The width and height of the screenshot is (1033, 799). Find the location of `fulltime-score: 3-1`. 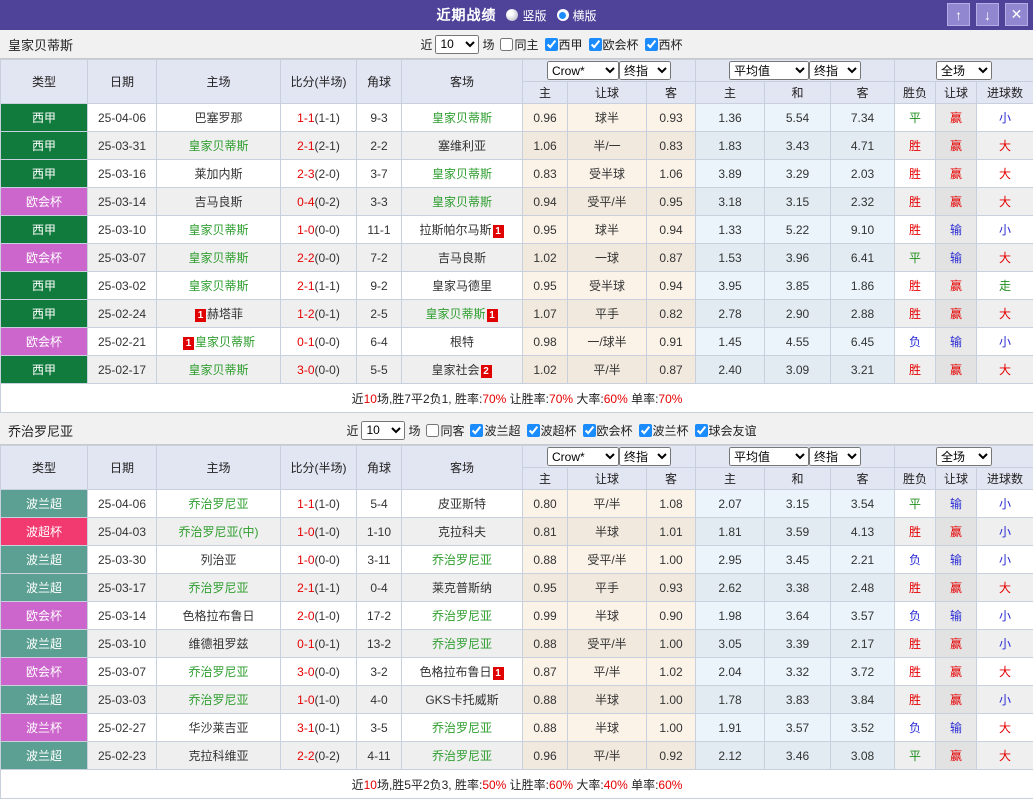

fulltime-score: 3-1 is located at coordinates (305, 728).